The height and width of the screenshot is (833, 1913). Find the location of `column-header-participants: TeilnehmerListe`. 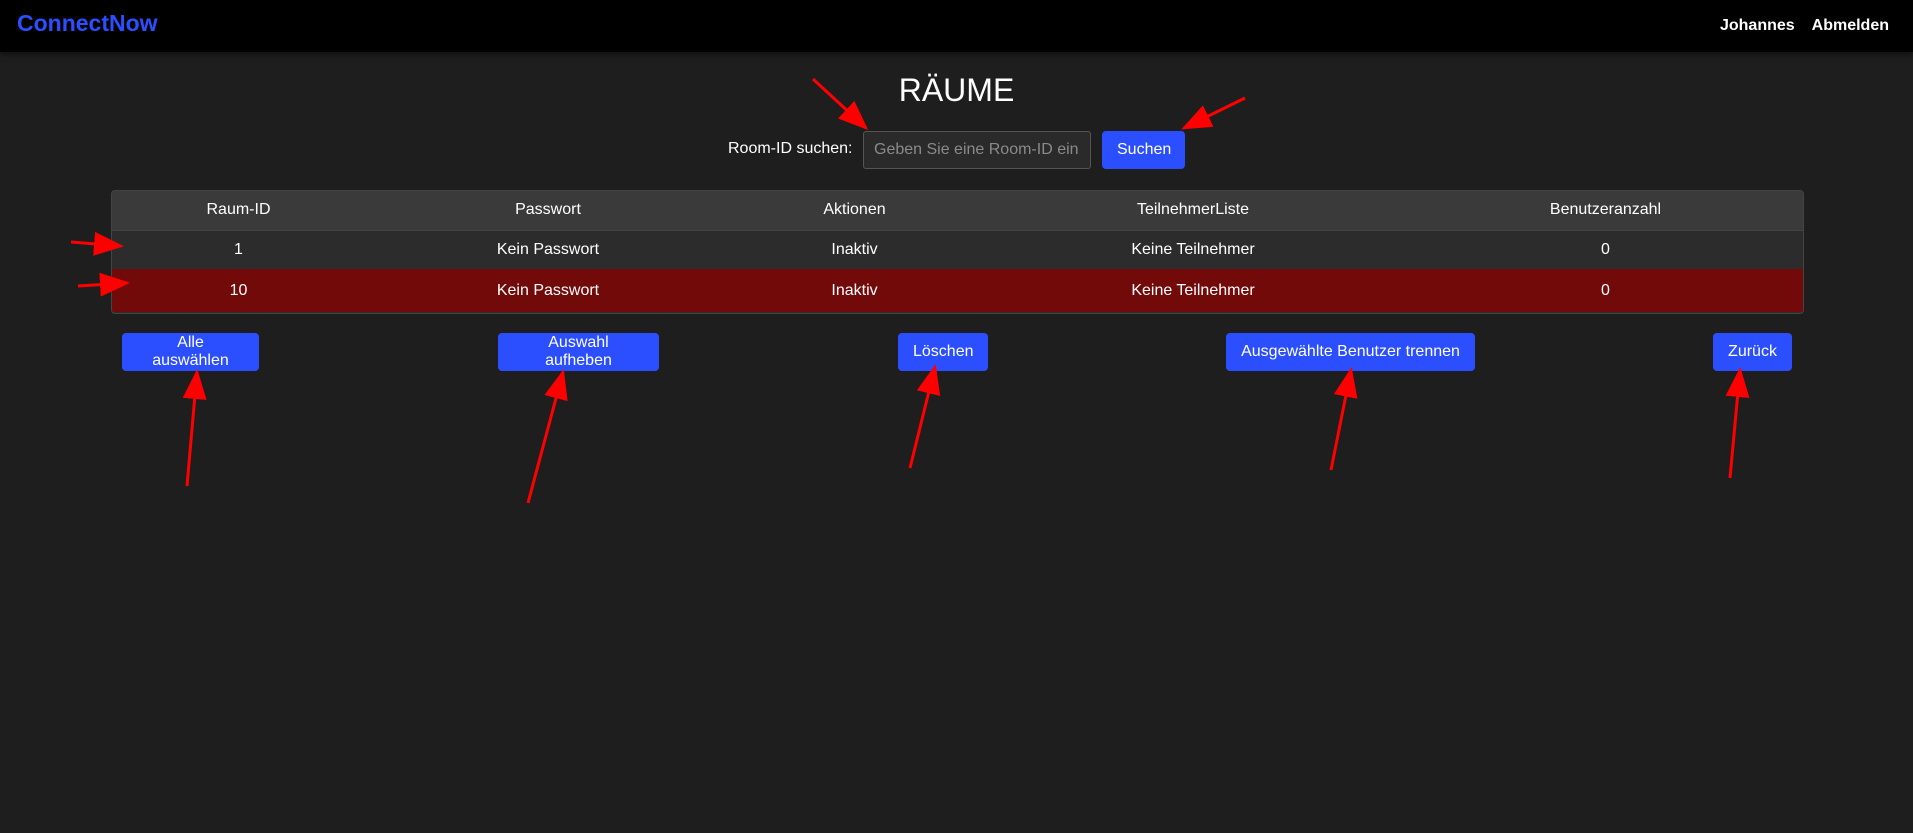

column-header-participants: TeilnehmerListe is located at coordinates (1193, 210).